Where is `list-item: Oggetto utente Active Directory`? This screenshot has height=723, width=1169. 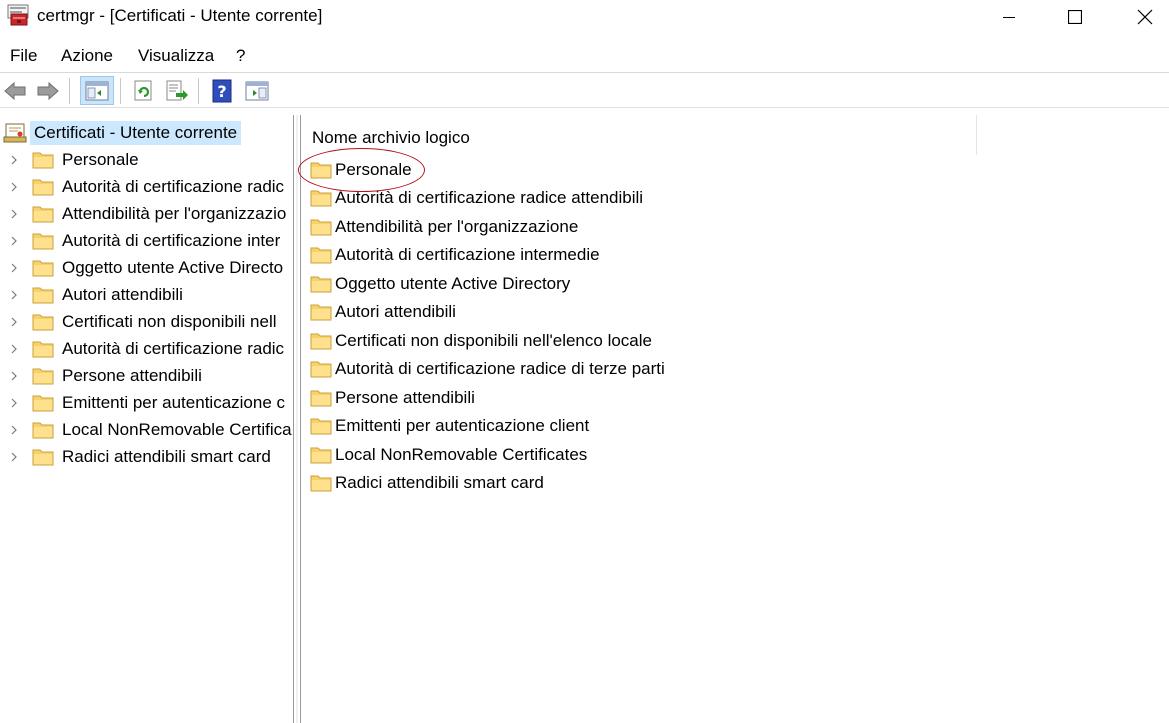
list-item: Oggetto utente Active Directory is located at coordinates (731, 284).